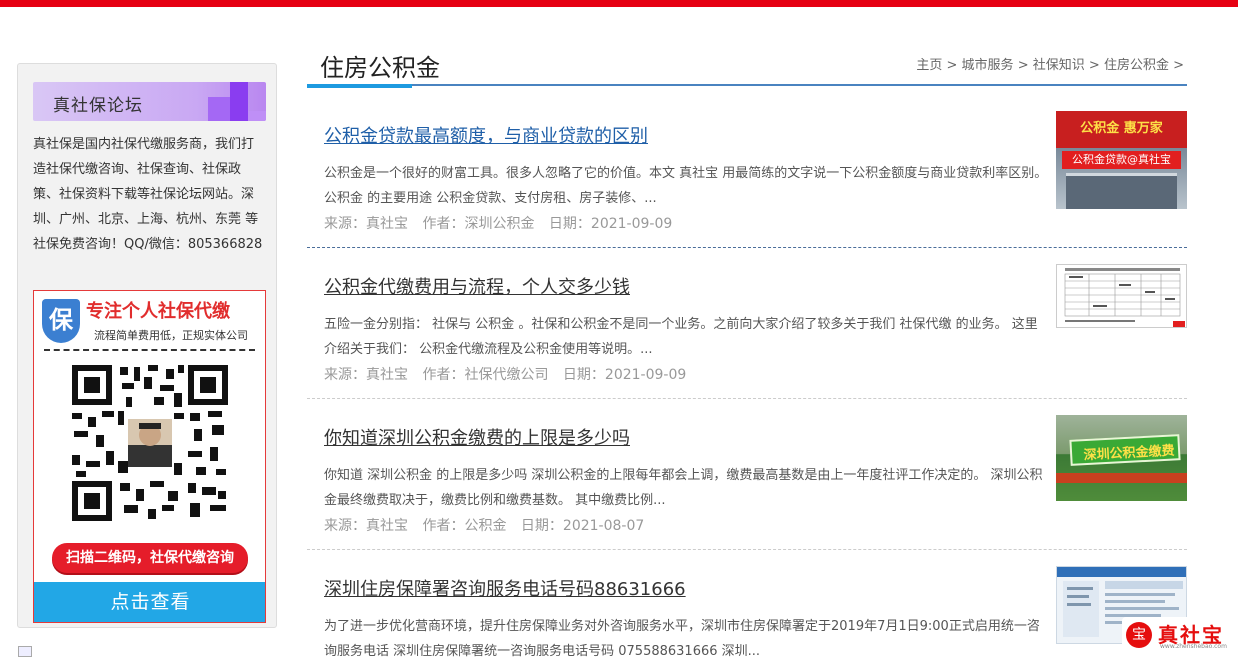  What do you see at coordinates (582, 526) in the screenshot?
I see `article-date: 日期：2021-08-07` at bounding box center [582, 526].